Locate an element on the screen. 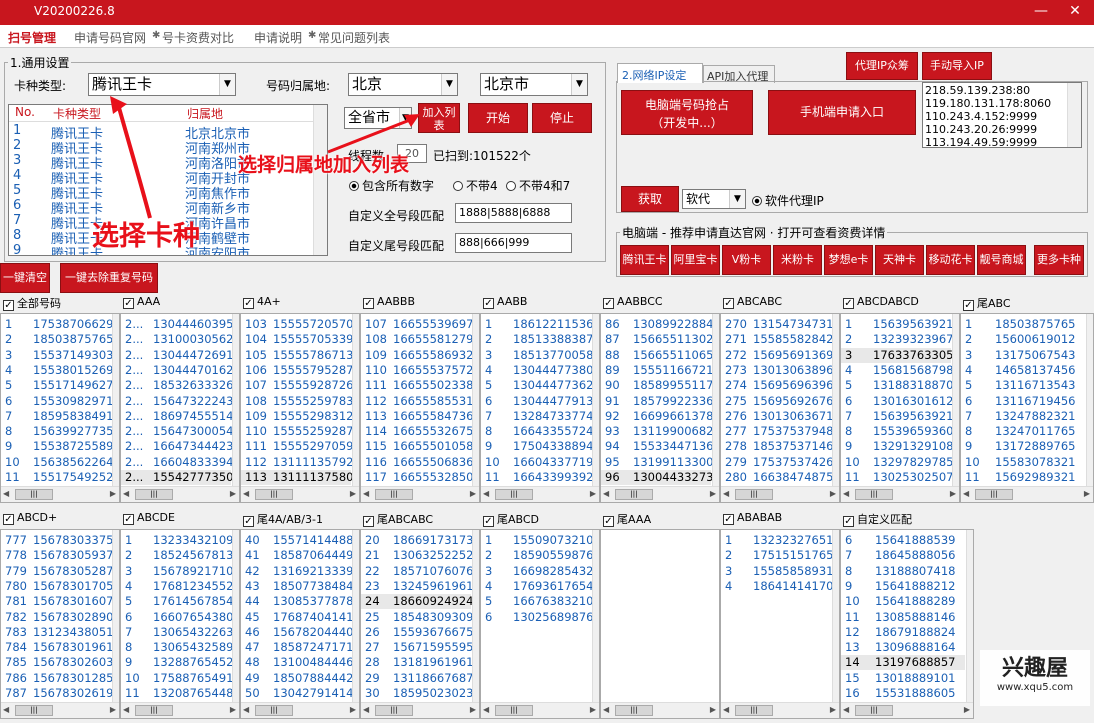 The image size is (1094, 723). list-item: 11 15517549252 is located at coordinates (57, 477).